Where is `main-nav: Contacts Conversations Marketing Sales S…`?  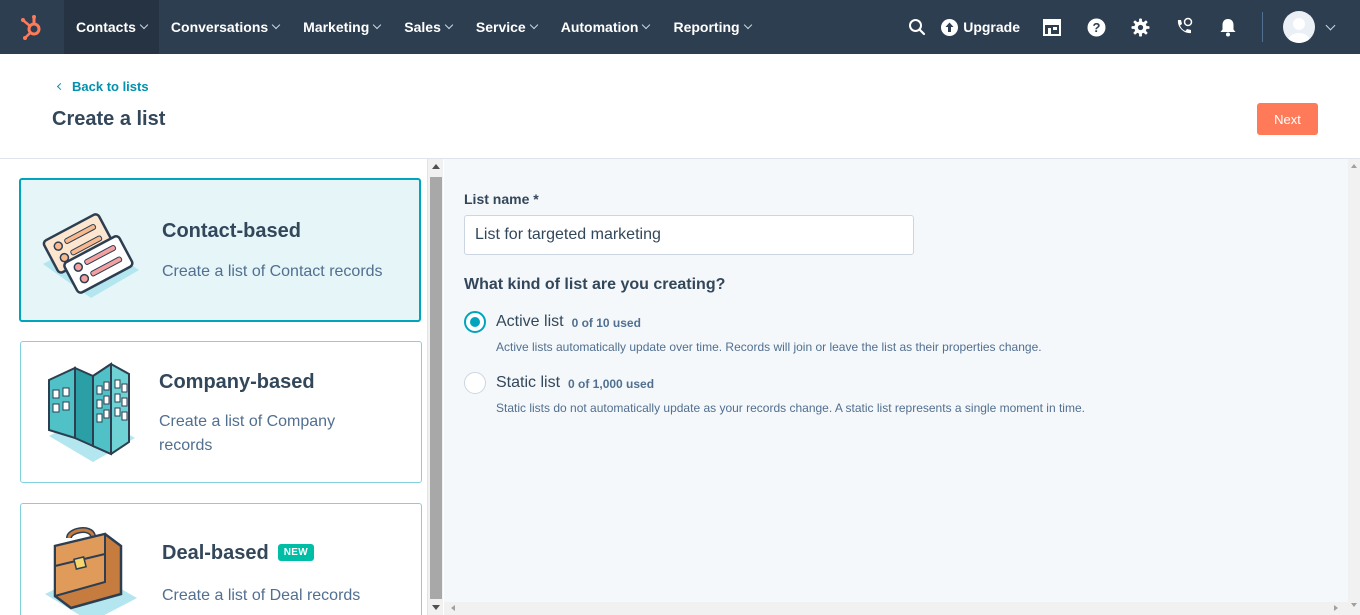
main-nav: Contacts Conversations Marketing Sales S… is located at coordinates (413, 27).